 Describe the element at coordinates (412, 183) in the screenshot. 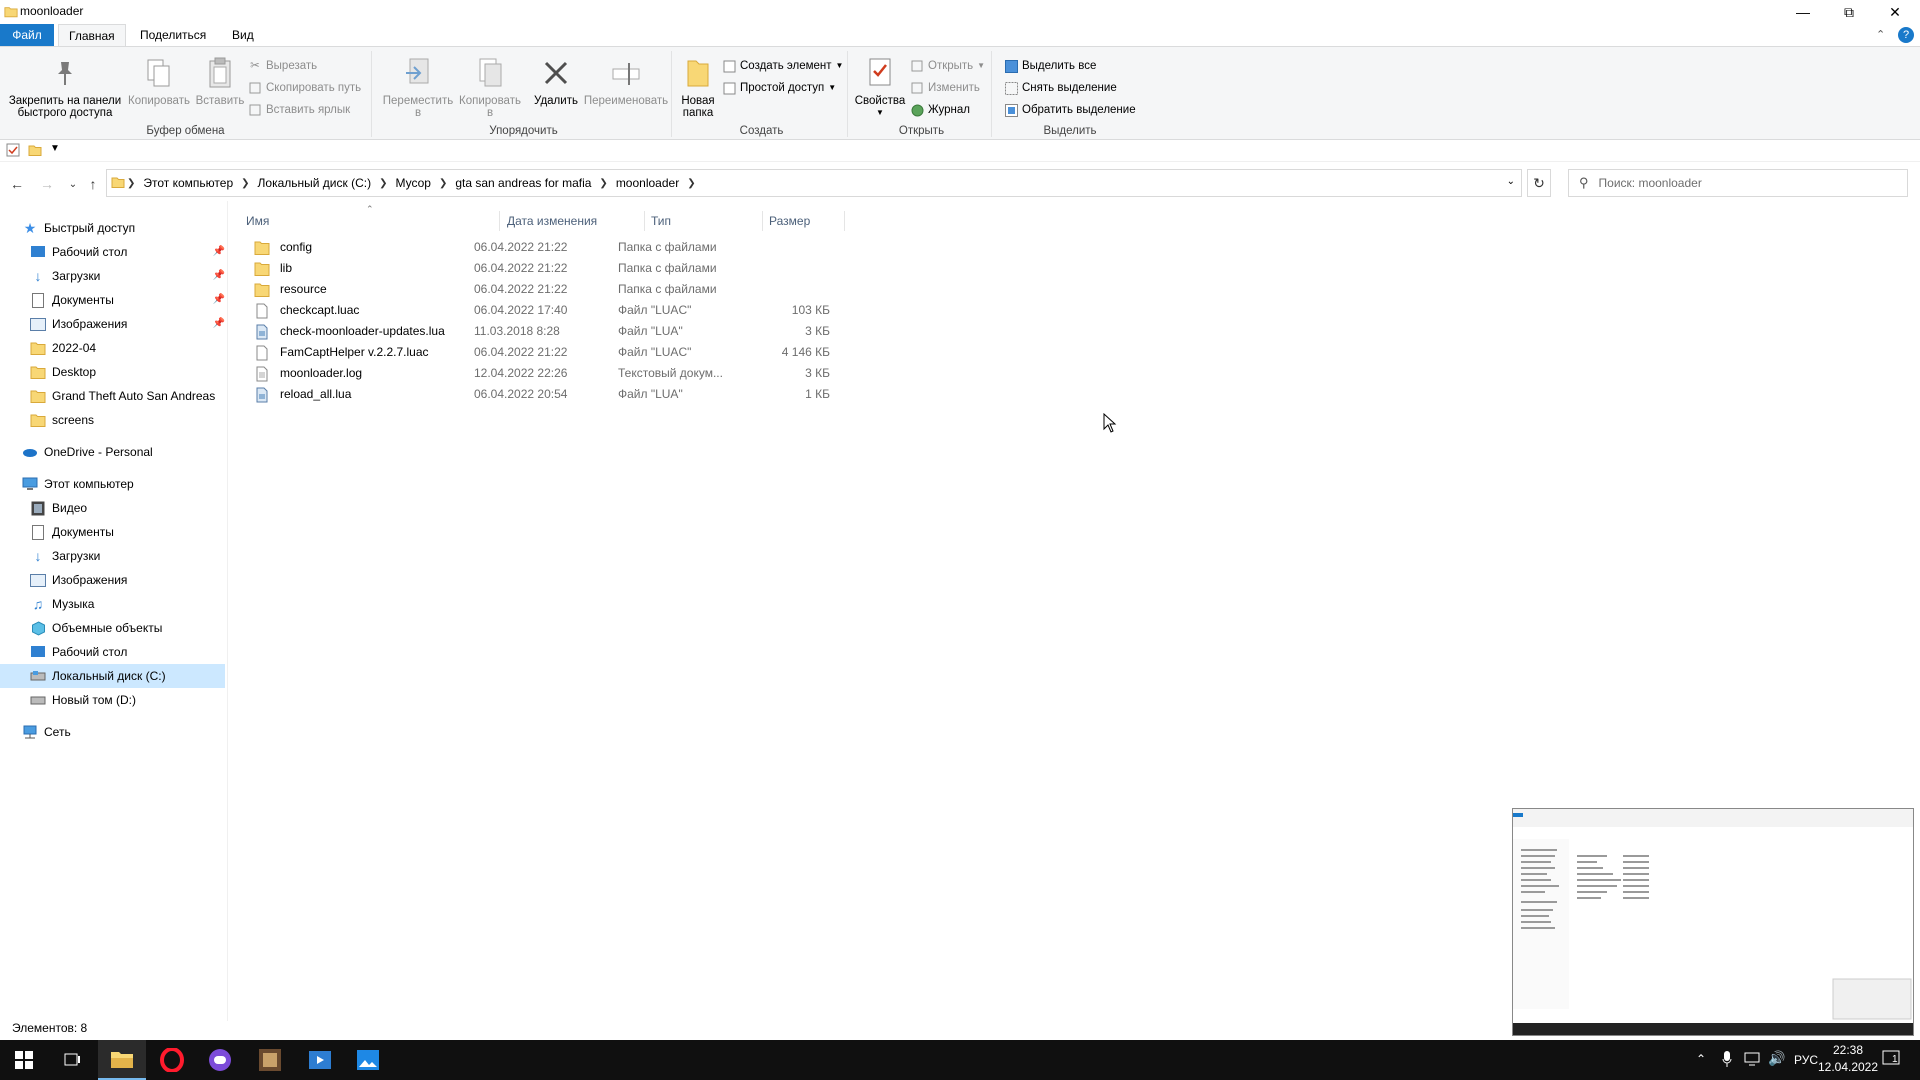

I see `breadcrumb-musor: Мусор` at that location.